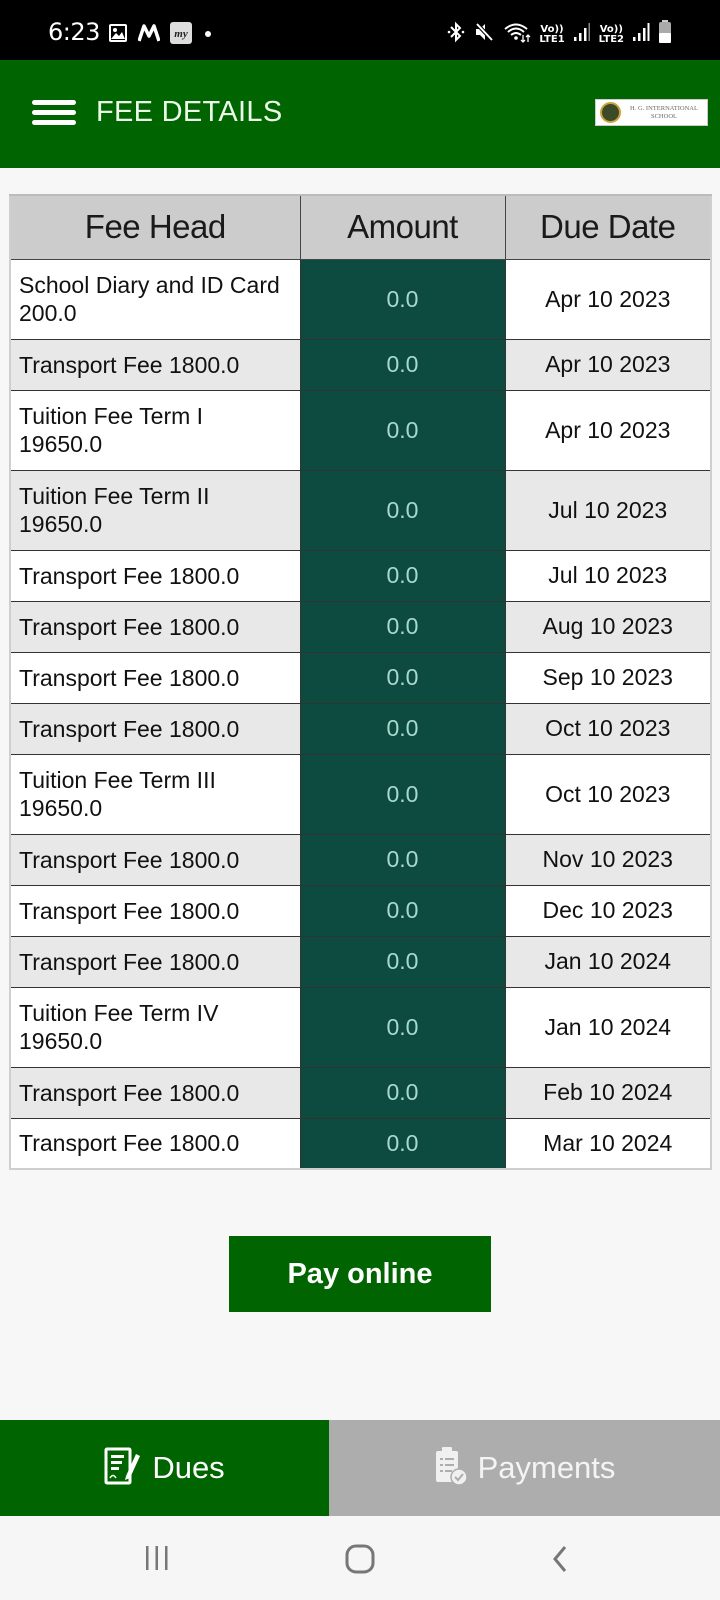 This screenshot has height=1600, width=720. What do you see at coordinates (74, 32) in the screenshot?
I see `status-time: 6:23` at bounding box center [74, 32].